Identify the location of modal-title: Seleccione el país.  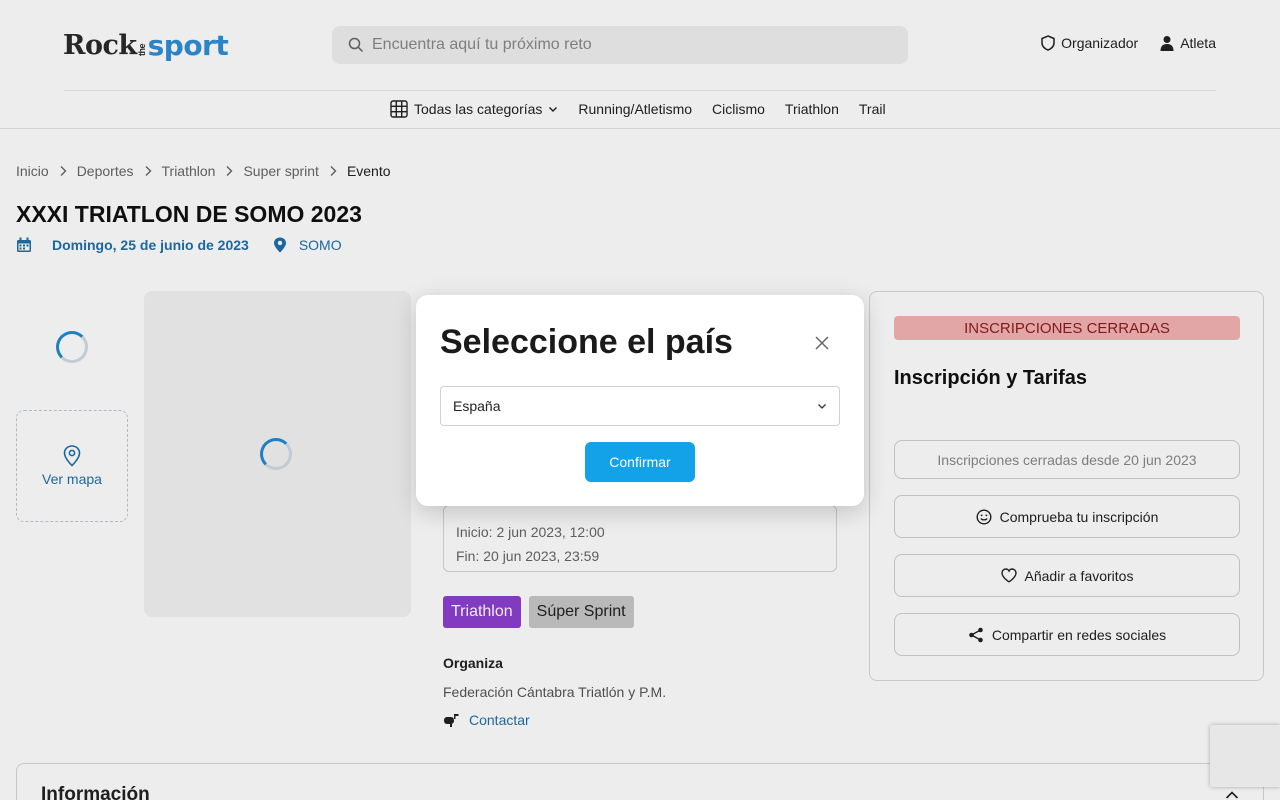
(586, 342).